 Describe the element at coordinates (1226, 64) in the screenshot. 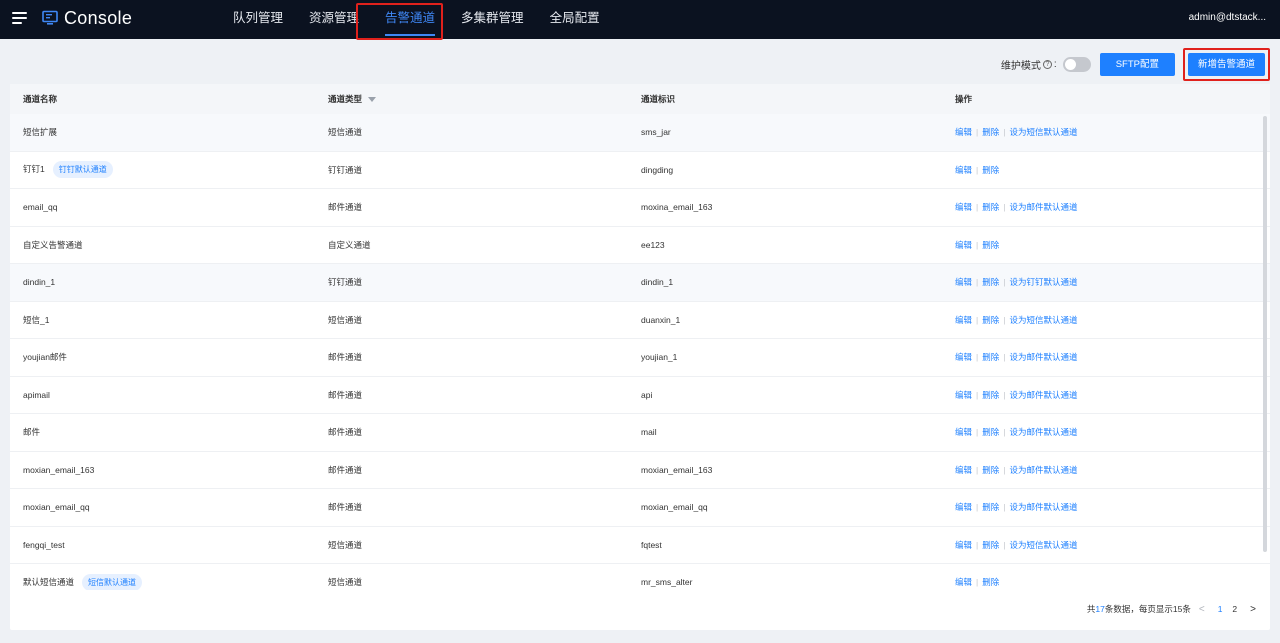

I see `add-alert-channel-button: 新增告警通道` at that location.